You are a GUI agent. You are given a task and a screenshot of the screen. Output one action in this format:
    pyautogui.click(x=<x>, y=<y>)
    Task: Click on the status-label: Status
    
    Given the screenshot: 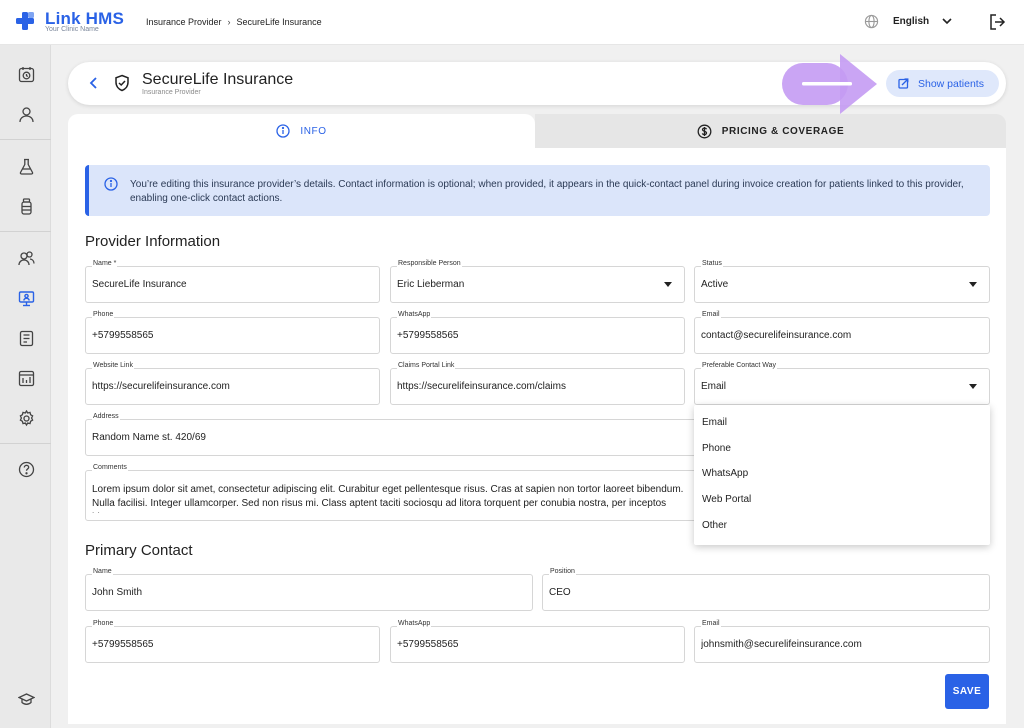 What is the action you would take?
    pyautogui.click(x=712, y=263)
    